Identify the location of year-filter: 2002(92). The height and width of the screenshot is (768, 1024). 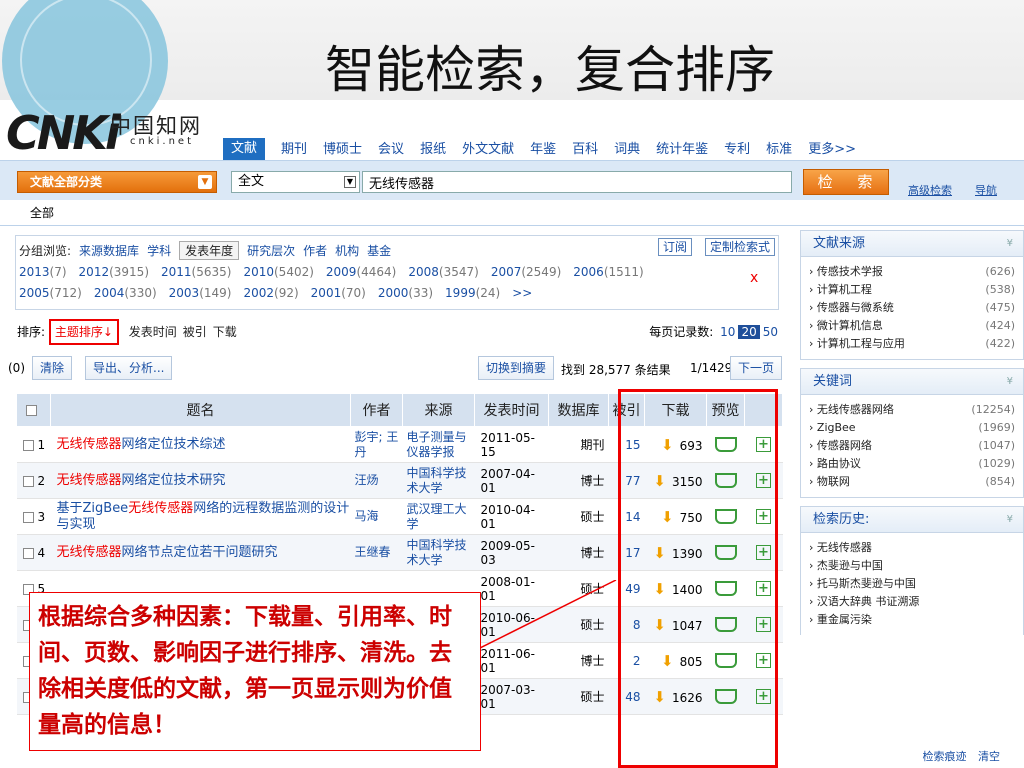
(270, 293).